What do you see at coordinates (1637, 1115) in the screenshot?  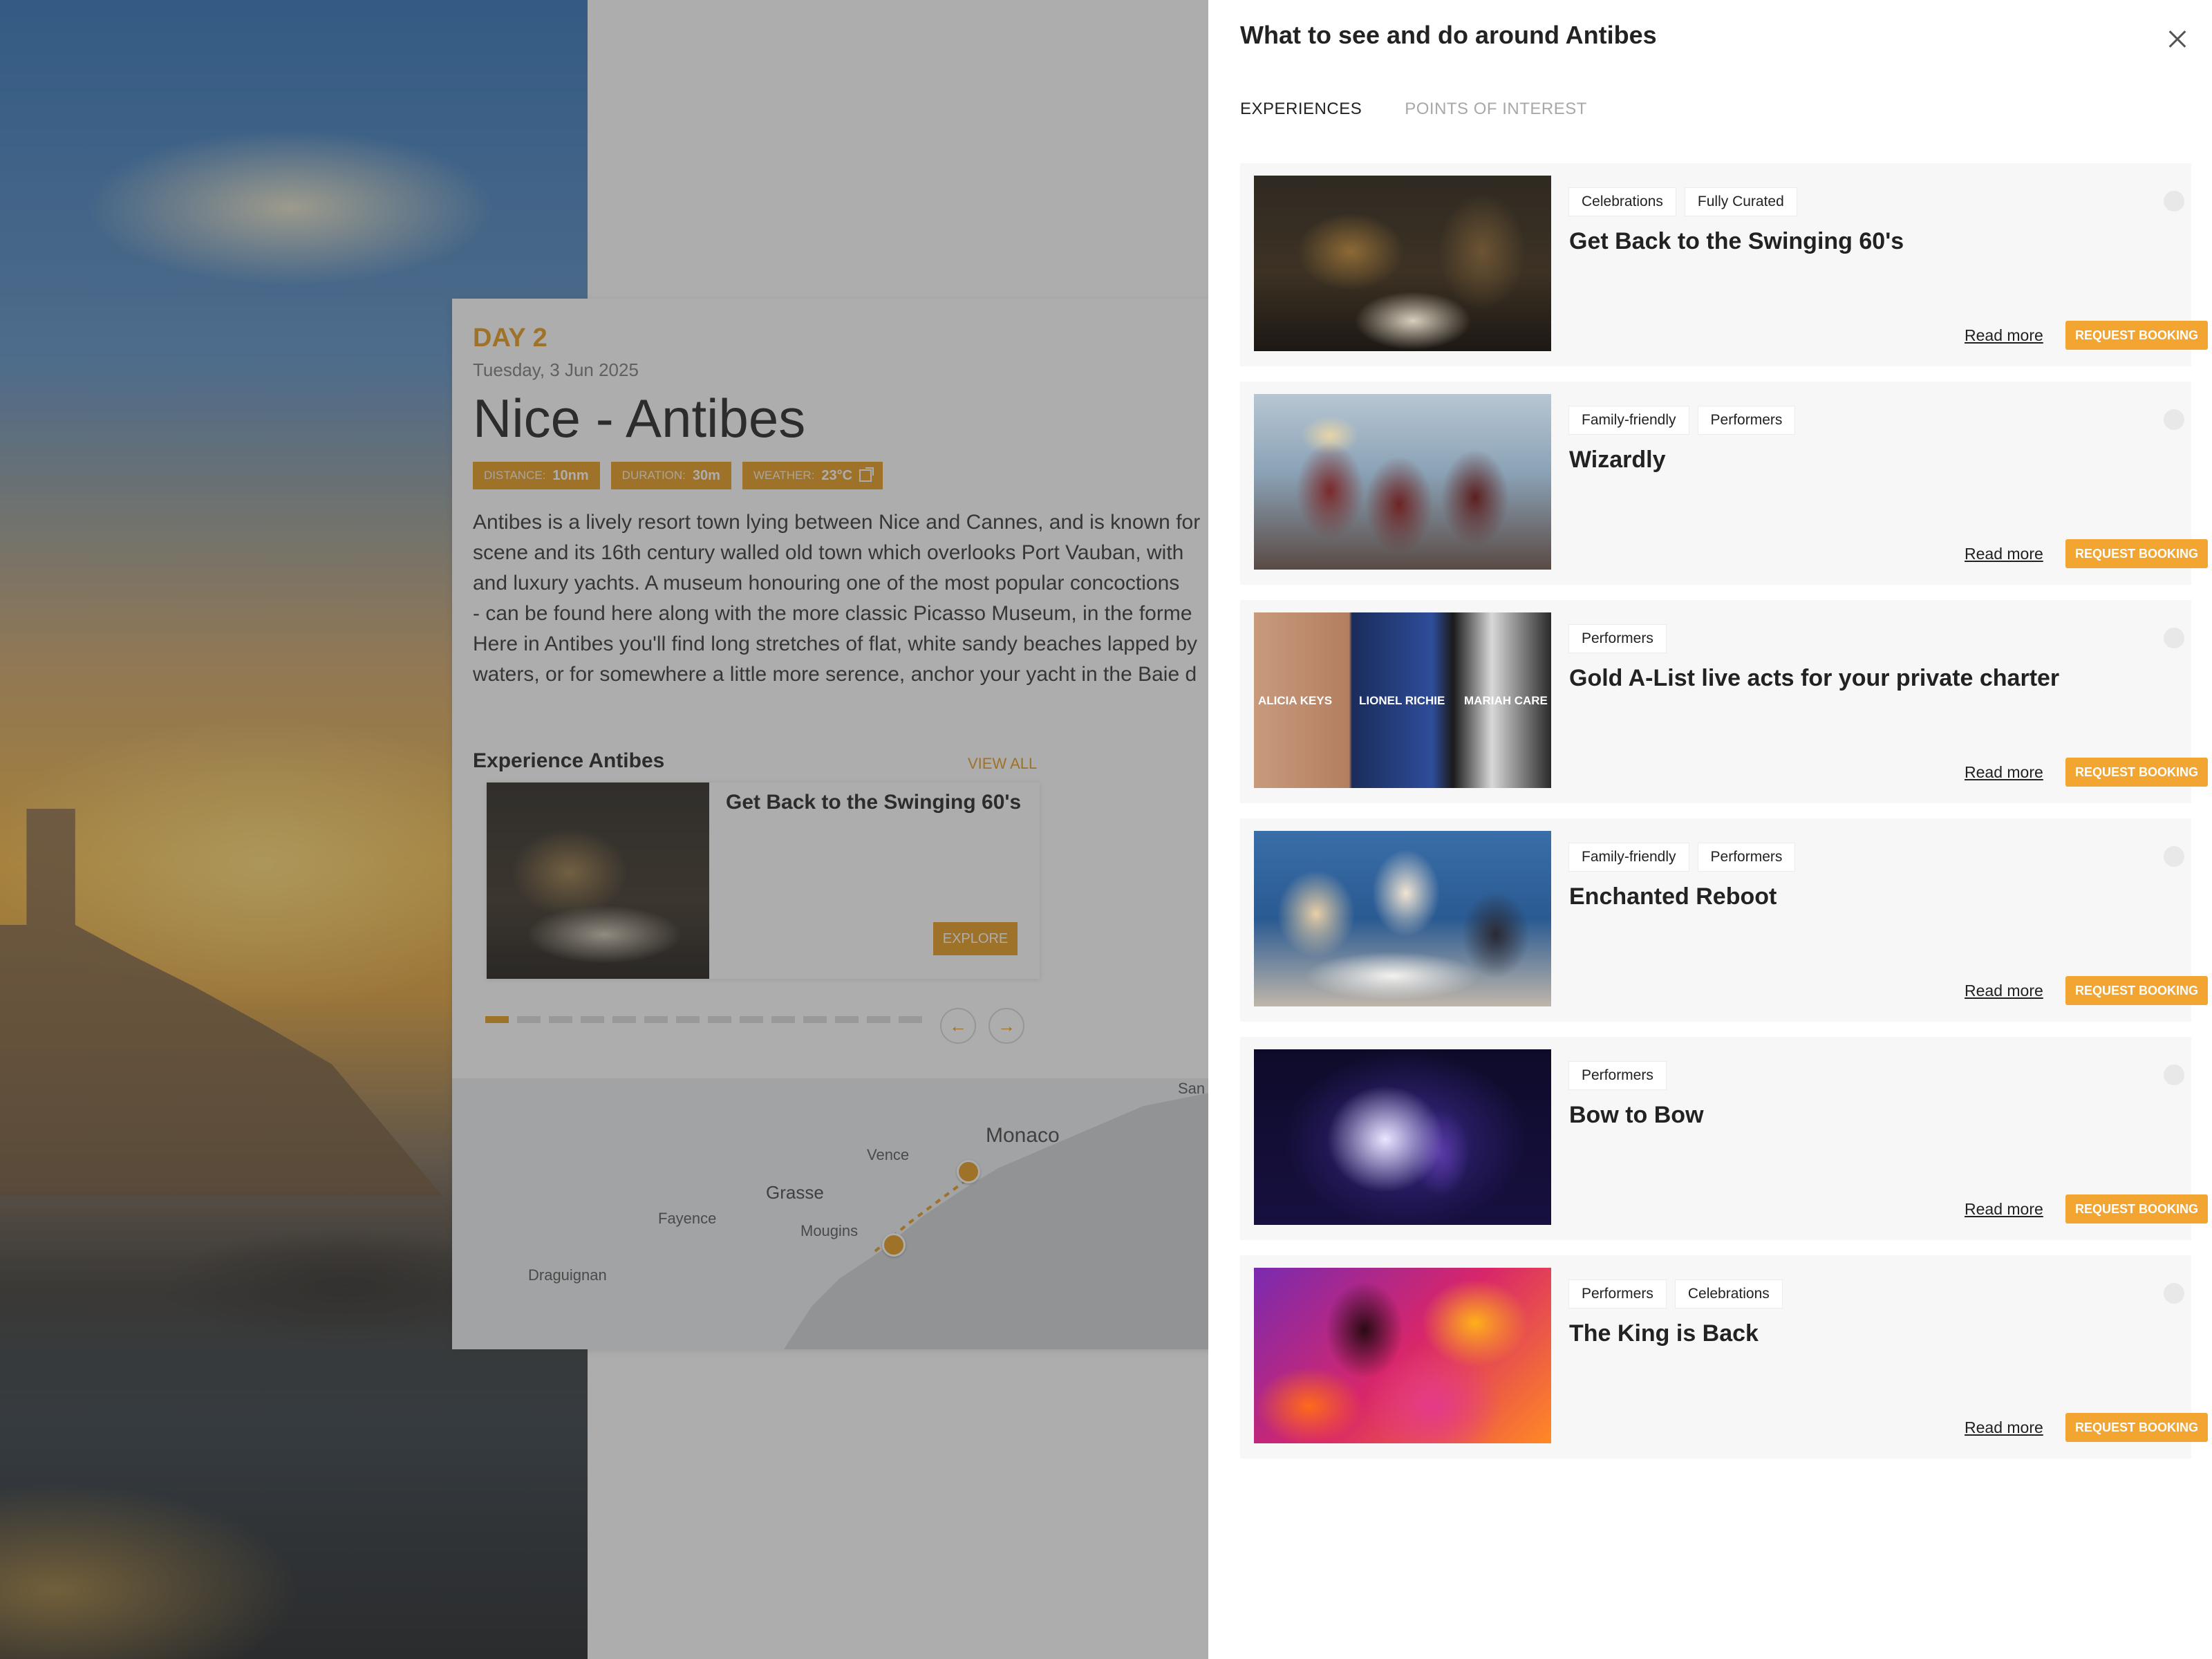 I see `experience-title: Bow to Bow` at bounding box center [1637, 1115].